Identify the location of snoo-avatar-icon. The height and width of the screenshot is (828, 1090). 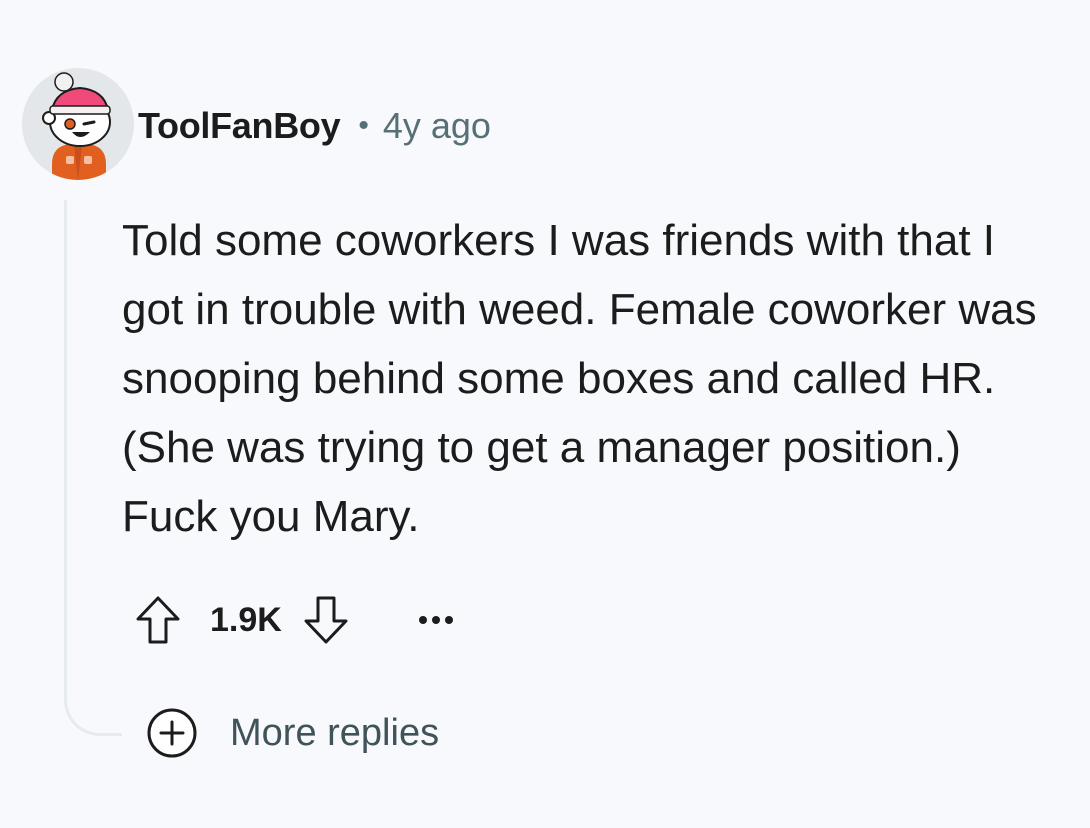
(78, 124).